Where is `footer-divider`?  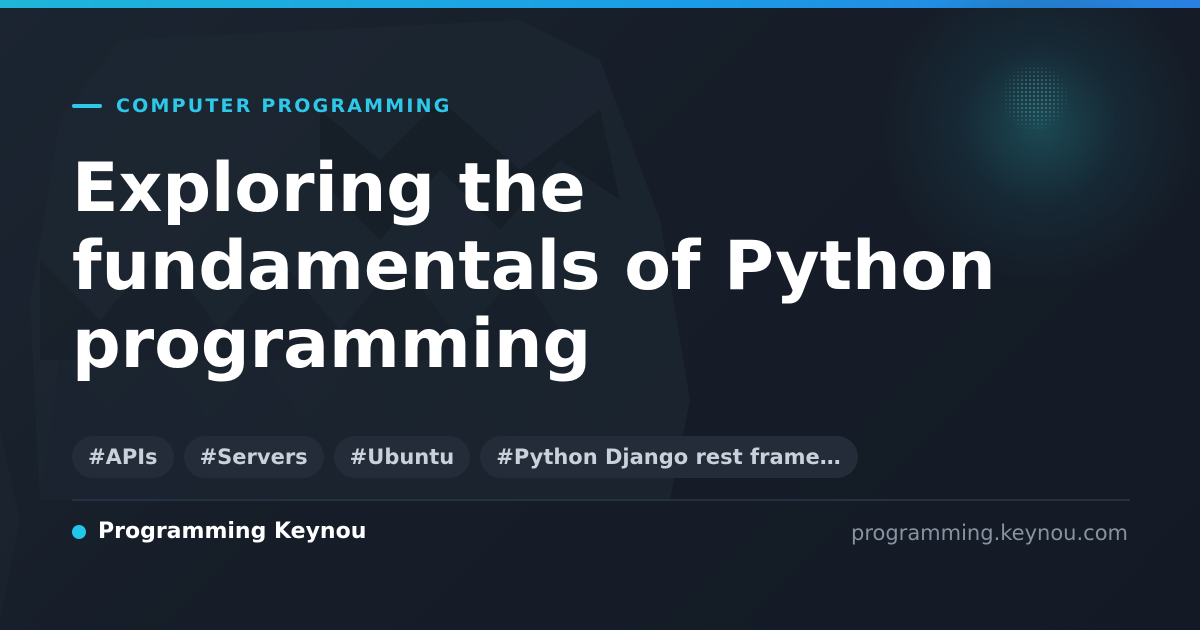 footer-divider is located at coordinates (601, 500).